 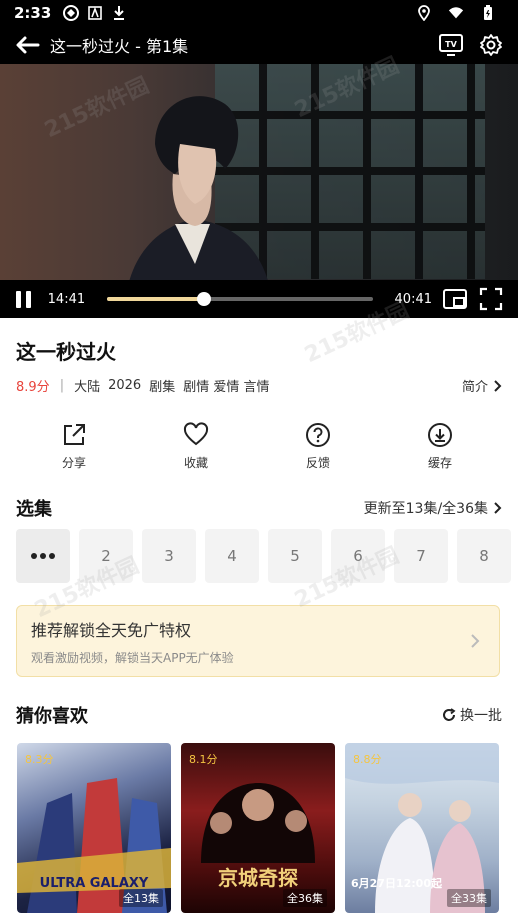 I want to click on show-year: 2026, so click(x=125, y=385).